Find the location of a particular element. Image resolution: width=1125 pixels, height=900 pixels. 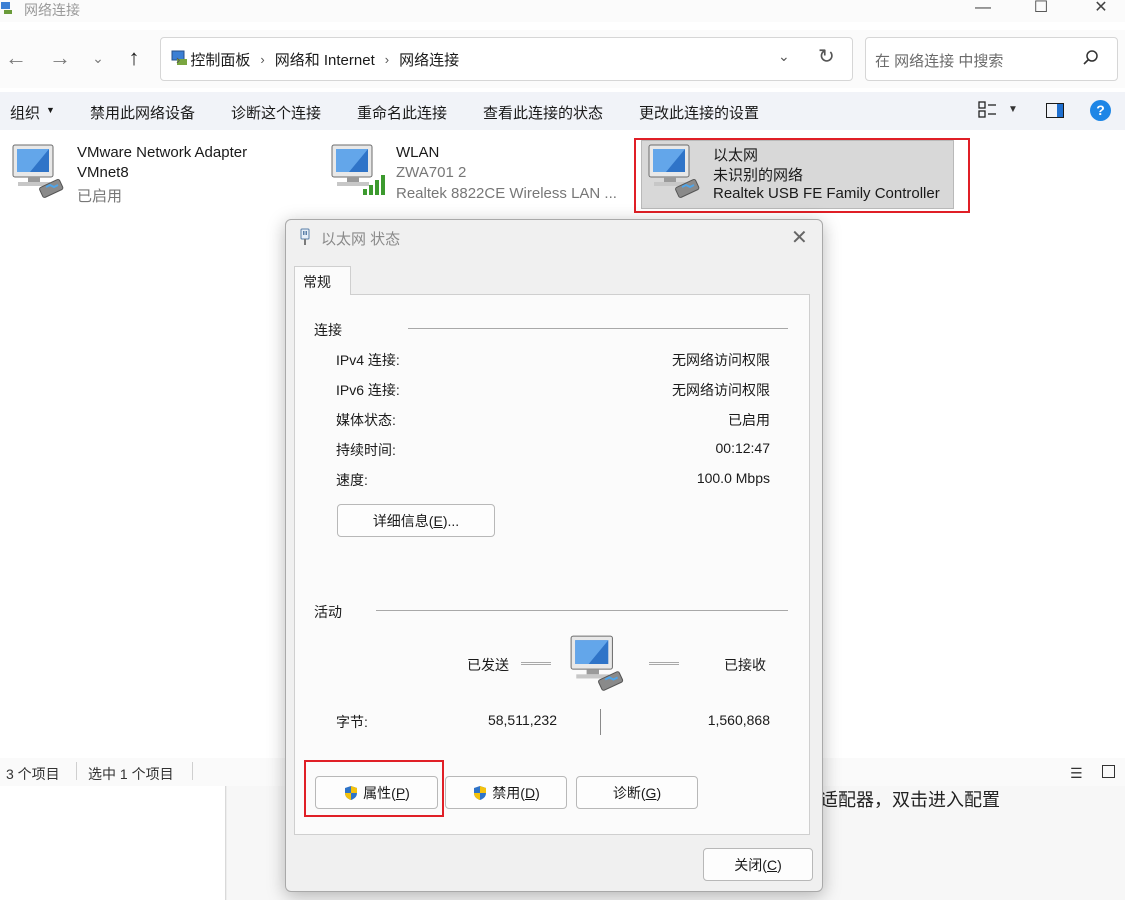

organize-caret-icon: ▼ is located at coordinates (50, 110).